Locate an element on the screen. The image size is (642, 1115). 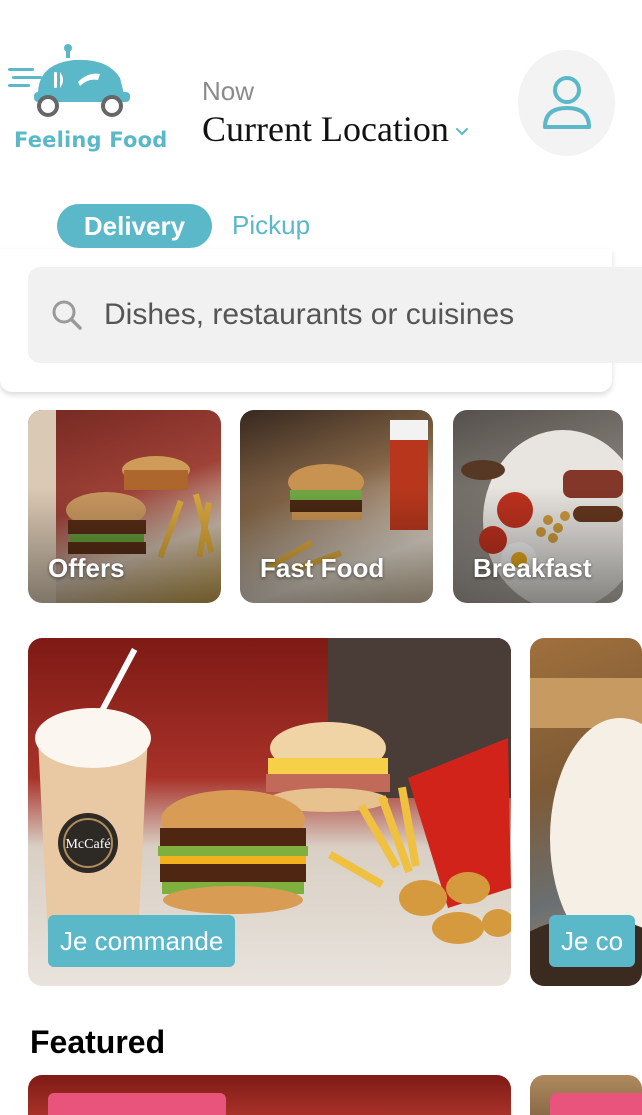
order-button: Je commande is located at coordinates (142, 941).